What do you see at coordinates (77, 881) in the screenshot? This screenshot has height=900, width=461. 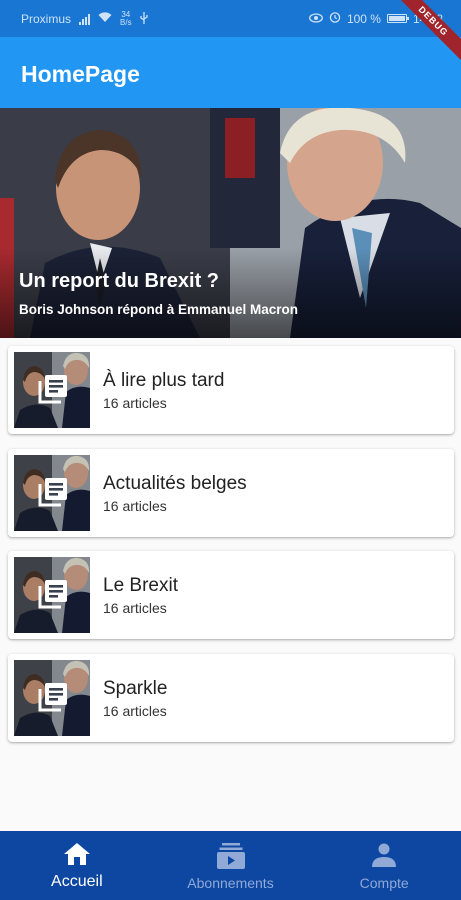 I see `nav-label-accueil: Accueil` at bounding box center [77, 881].